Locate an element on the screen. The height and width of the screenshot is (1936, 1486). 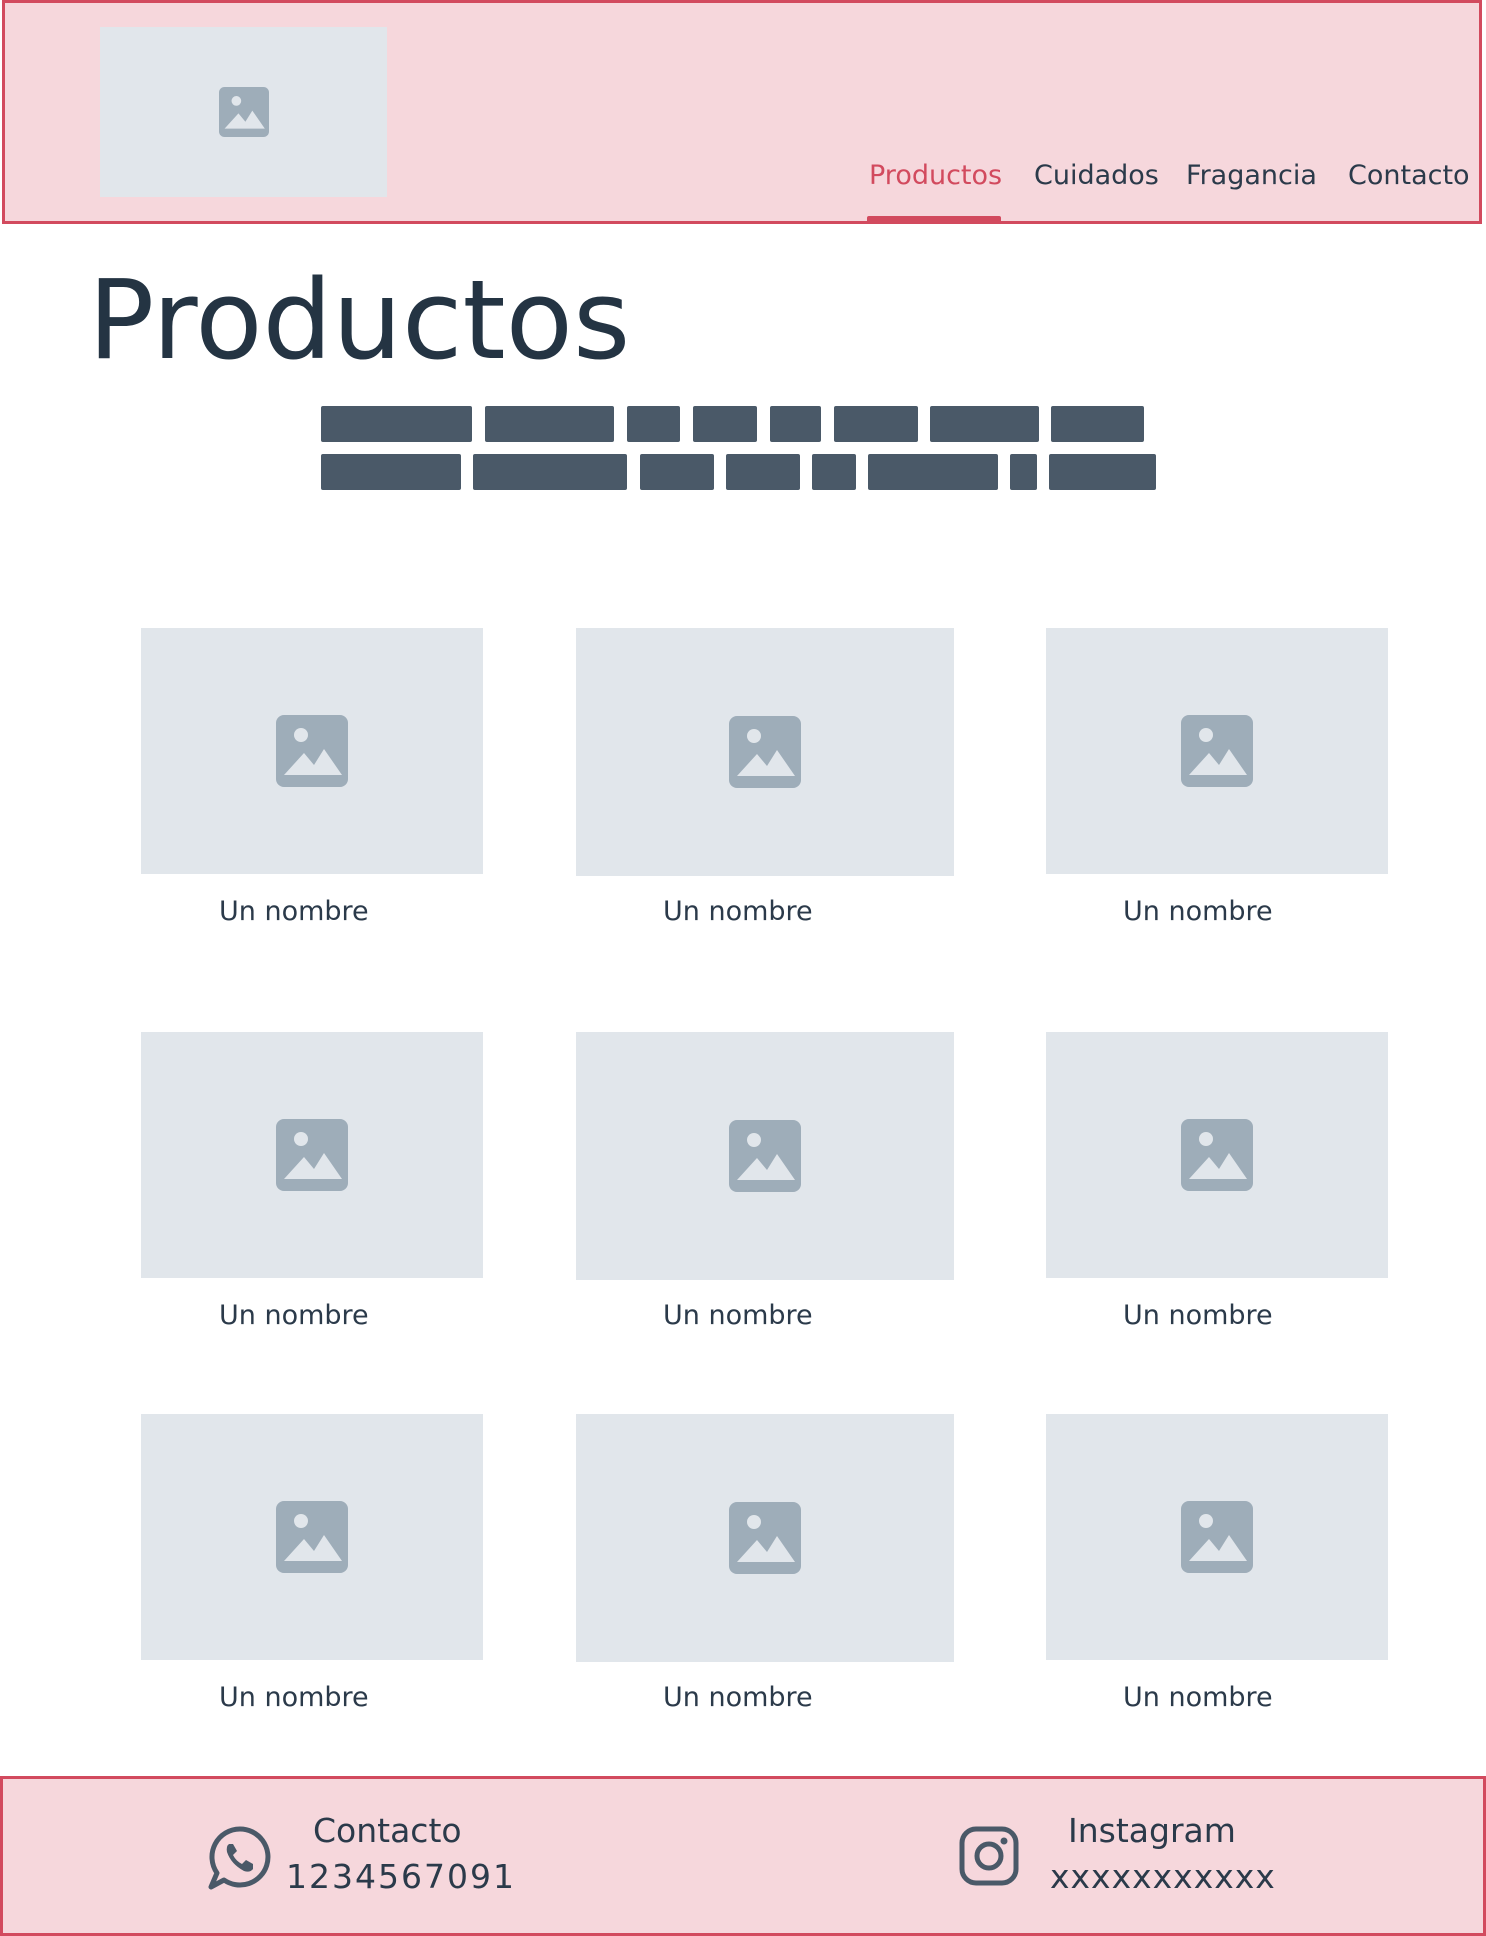
whatsapp-icon is located at coordinates (240, 1858).